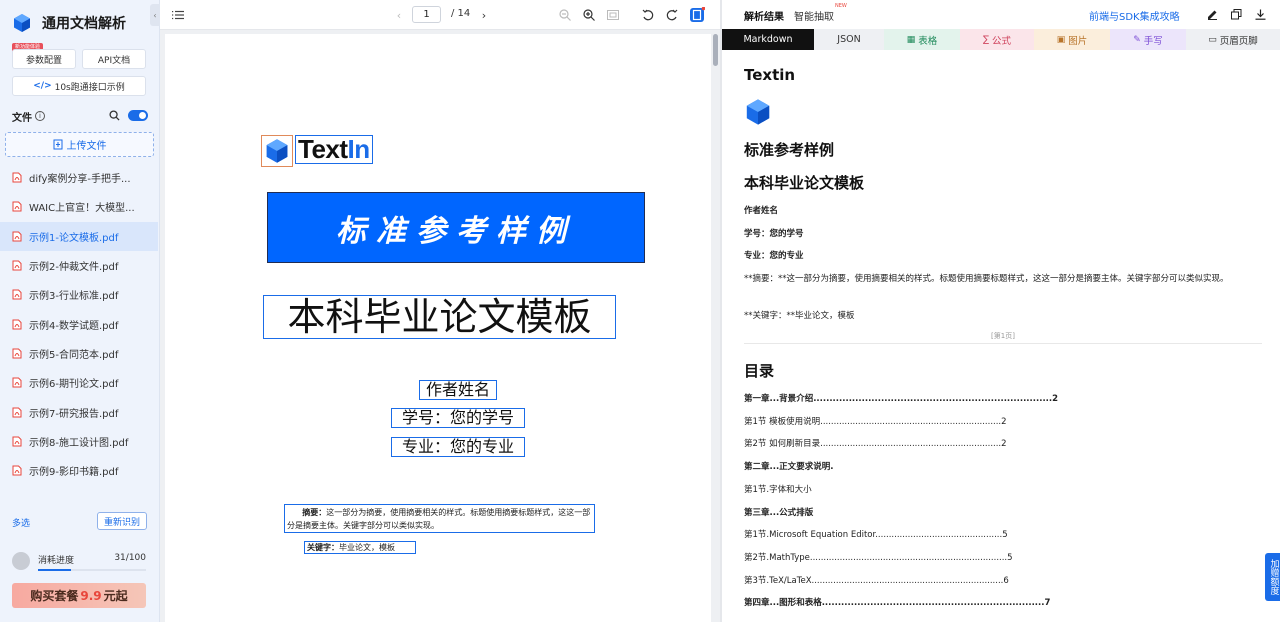 The image size is (1280, 622). Describe the element at coordinates (761, 211) in the screenshot. I see `md-author: 作者姓名` at that location.